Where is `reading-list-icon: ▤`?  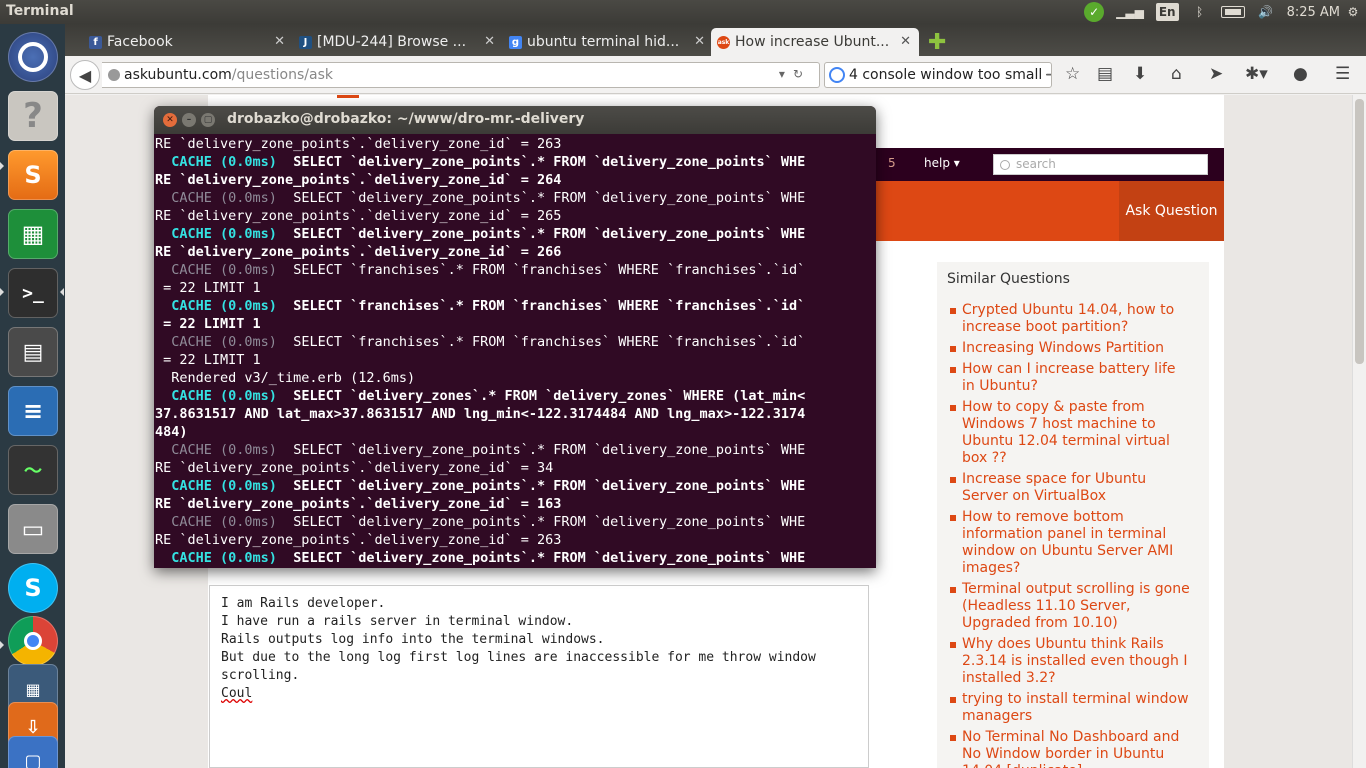
reading-list-icon: ▤ is located at coordinates (1105, 74).